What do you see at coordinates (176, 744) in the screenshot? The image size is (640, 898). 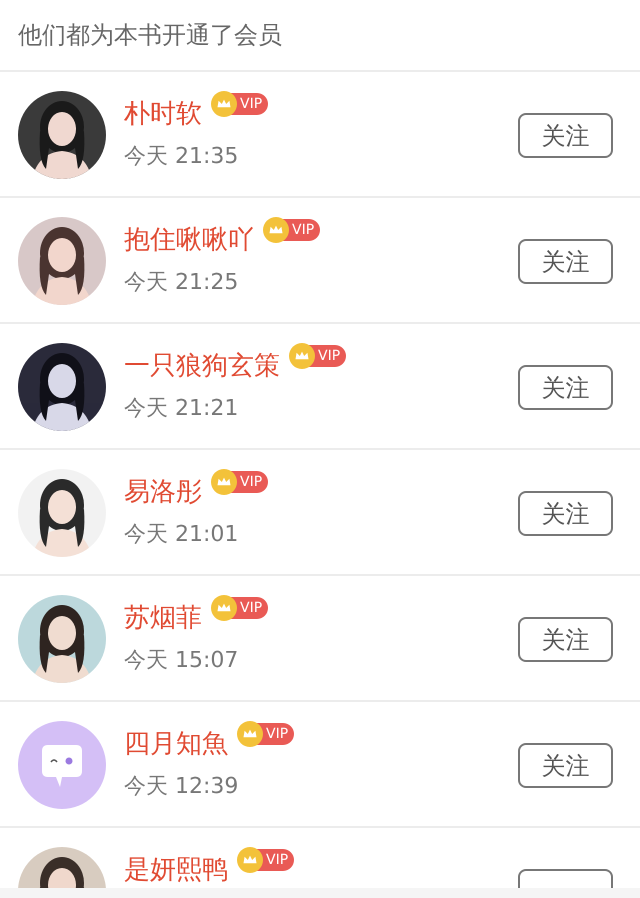 I see `member-name: 四月知魚` at bounding box center [176, 744].